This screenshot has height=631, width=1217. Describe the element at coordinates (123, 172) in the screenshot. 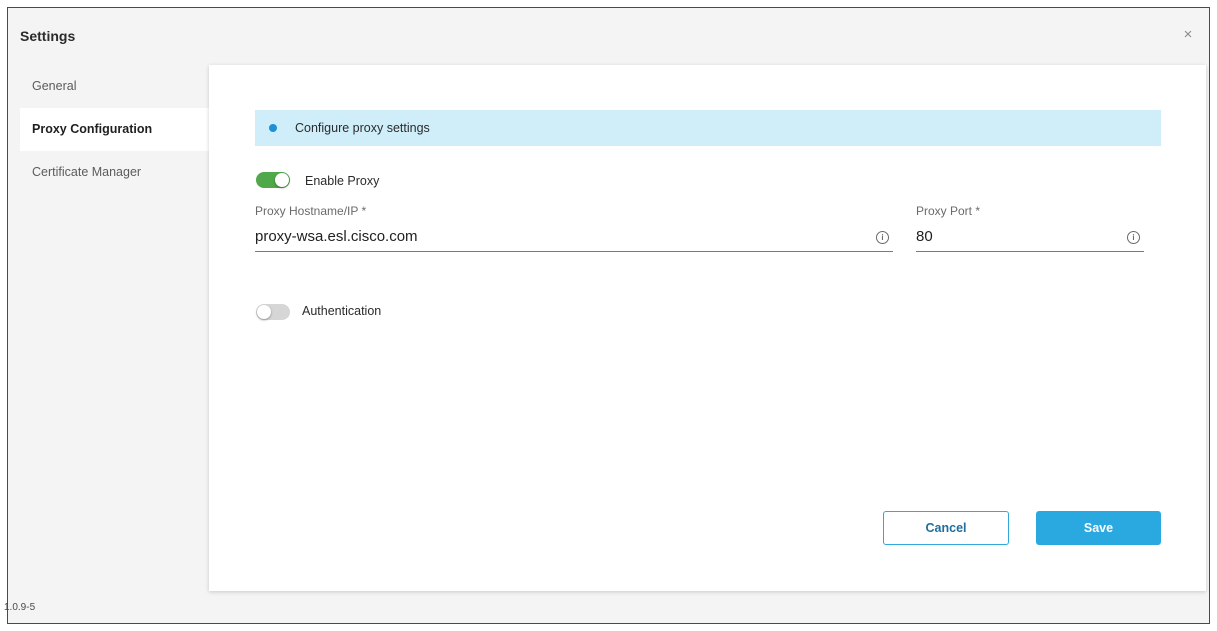

I see `sidebar-item-certificate-manager: Certificate Manager` at that location.